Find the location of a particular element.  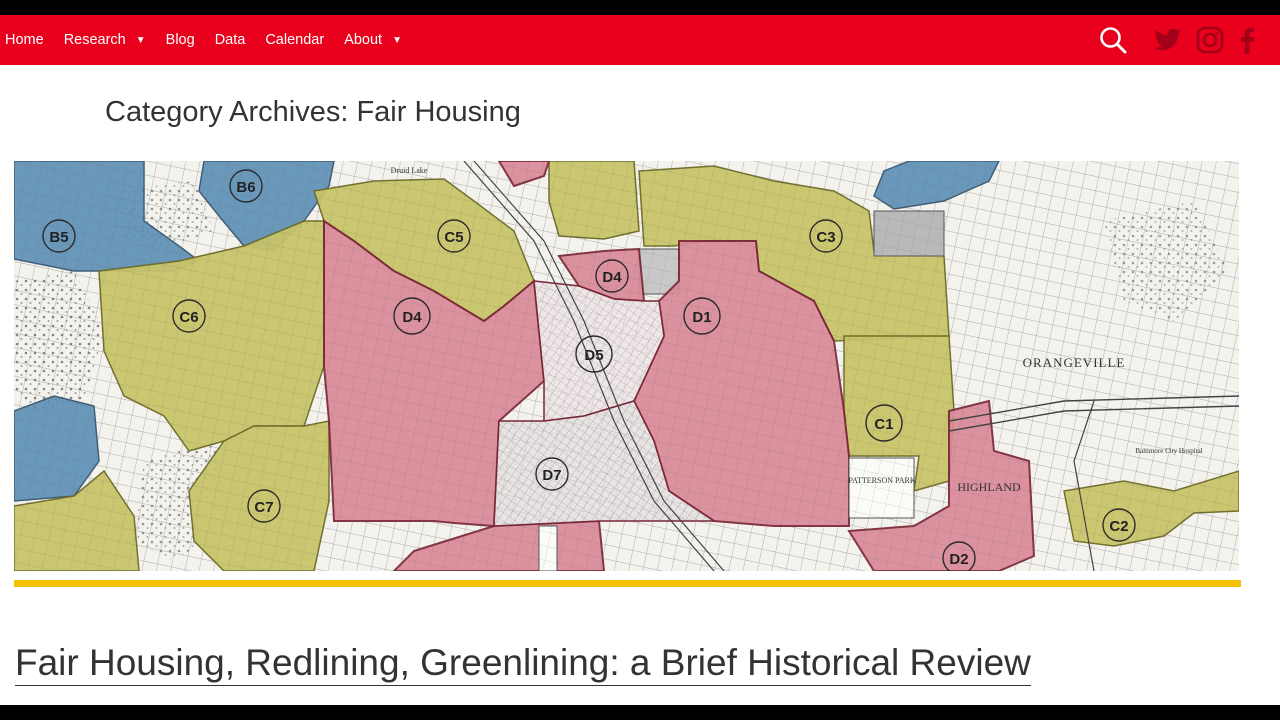

nav-item-label: Data is located at coordinates (230, 40).